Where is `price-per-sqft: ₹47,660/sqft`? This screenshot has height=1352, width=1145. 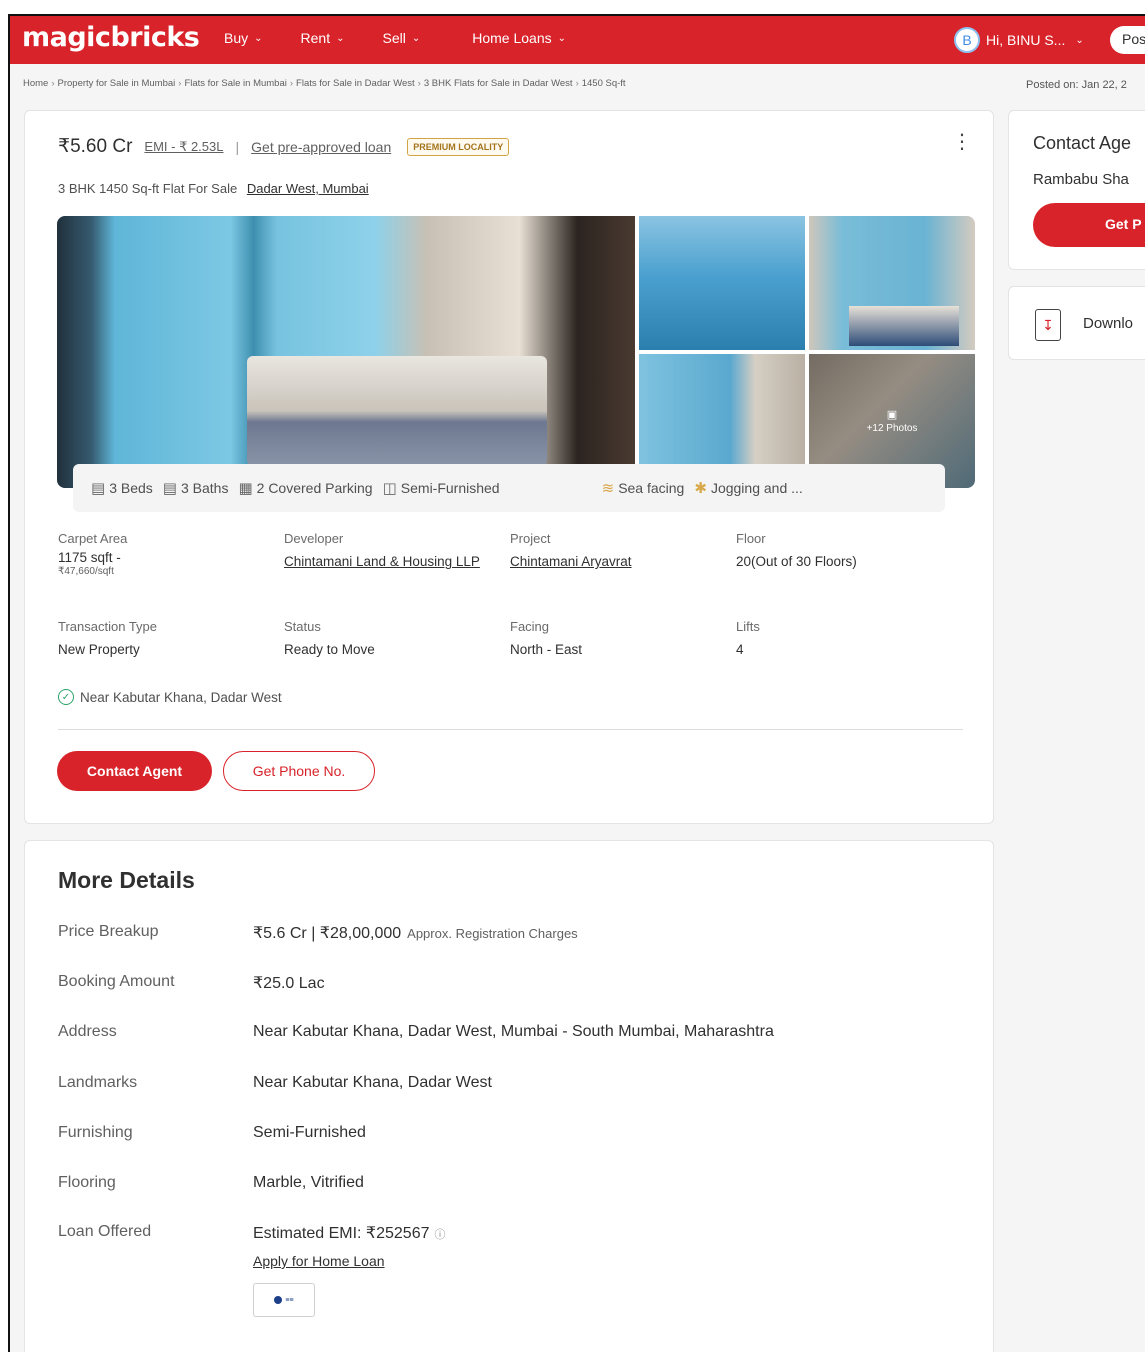 price-per-sqft: ₹47,660/sqft is located at coordinates (86, 571).